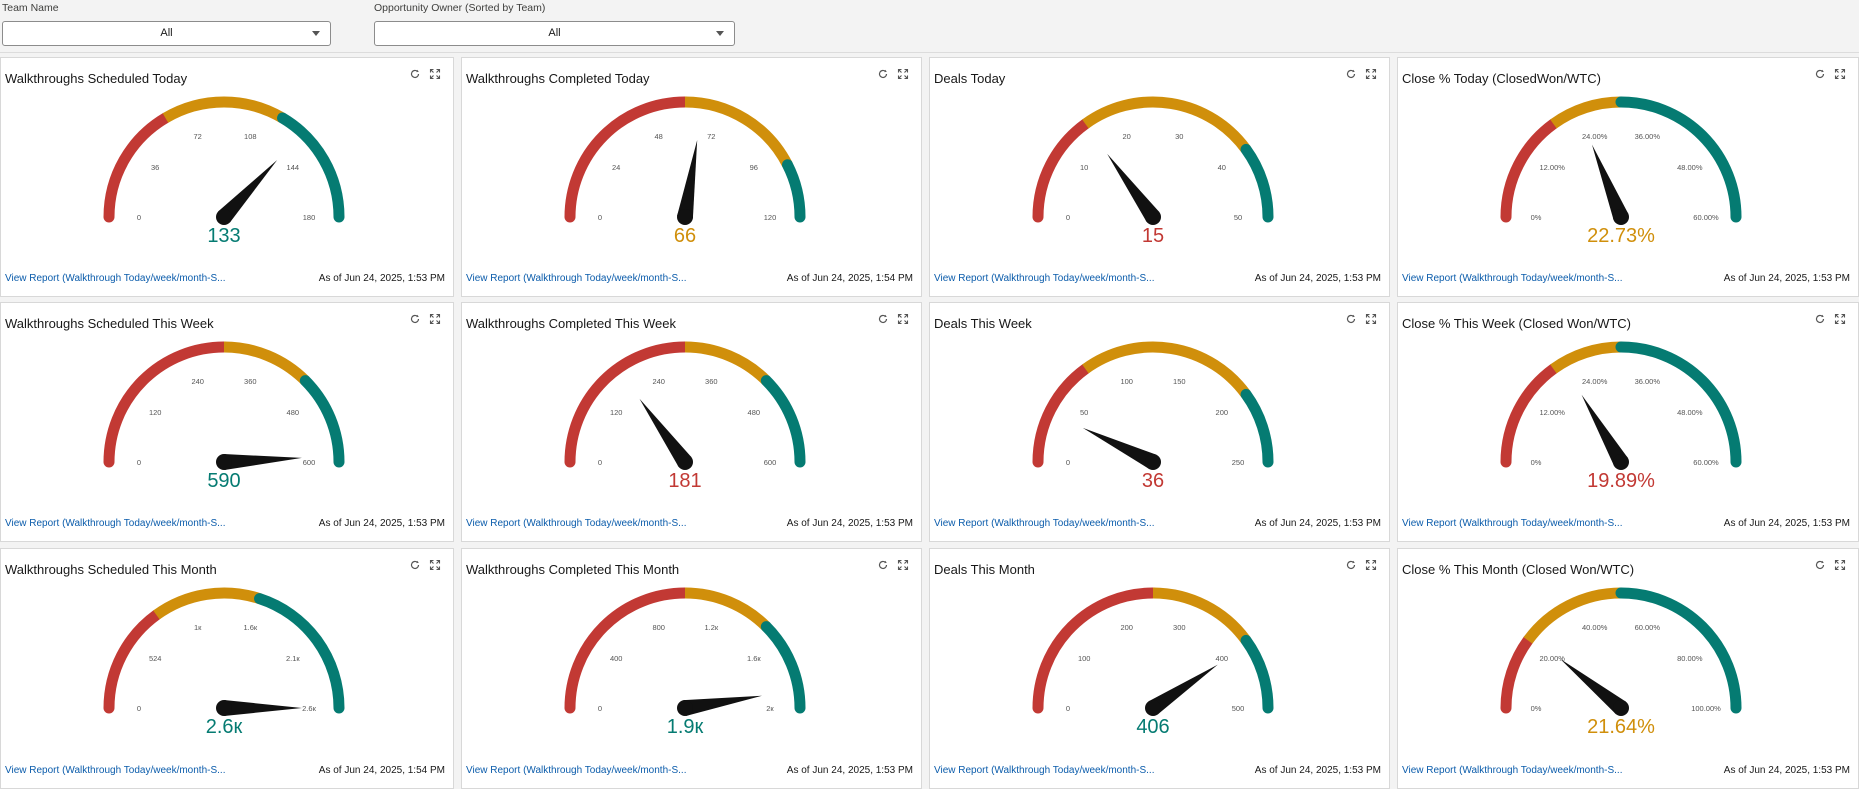 This screenshot has width=1859, height=789. I want to click on gauge-tick-label: 100, so click(1126, 381).